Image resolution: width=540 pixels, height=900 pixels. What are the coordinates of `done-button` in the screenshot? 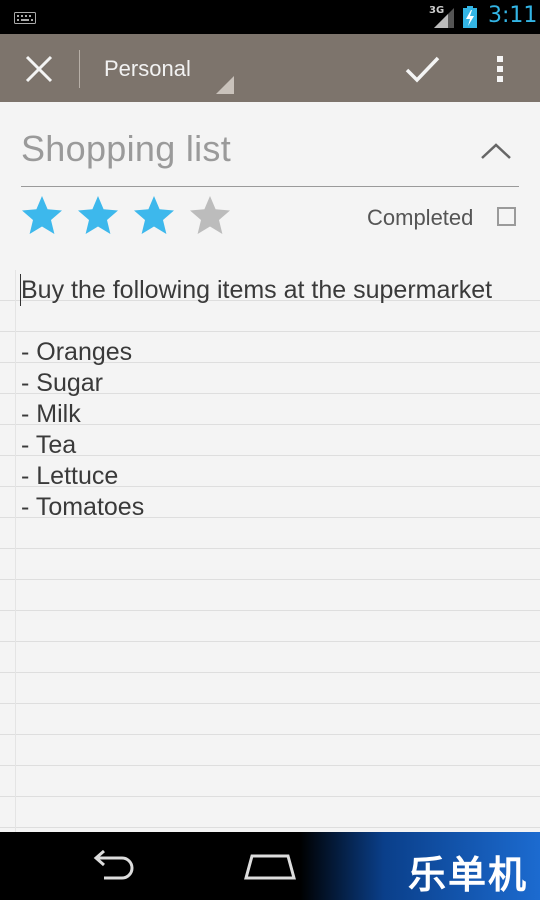 It's located at (423, 69).